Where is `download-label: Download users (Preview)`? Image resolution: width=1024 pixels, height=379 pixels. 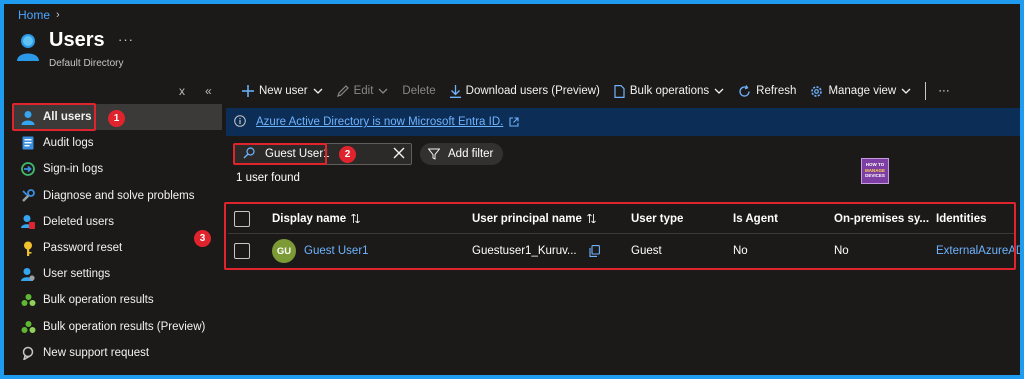
download-label: Download users (Preview) is located at coordinates (532, 91).